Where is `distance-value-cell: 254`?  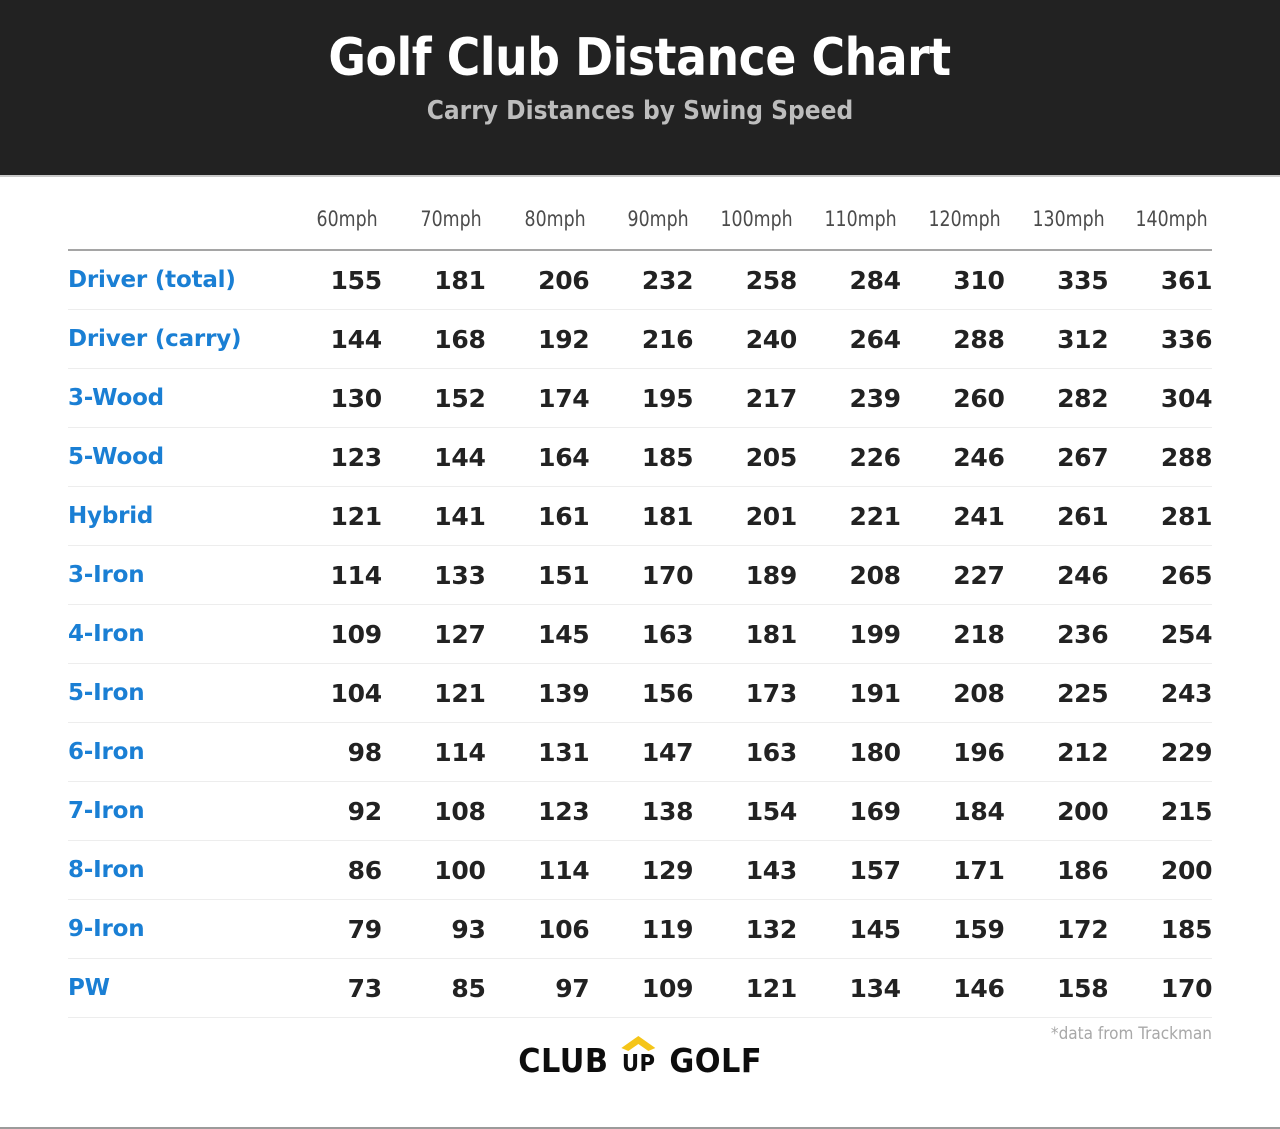 distance-value-cell: 254 is located at coordinates (1160, 634).